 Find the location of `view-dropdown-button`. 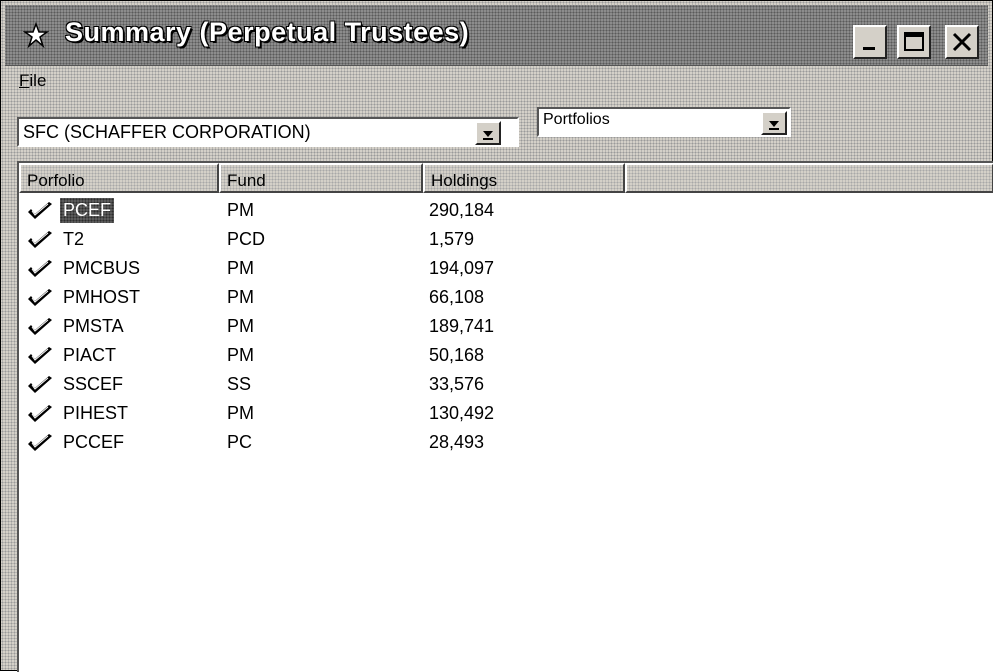

view-dropdown-button is located at coordinates (774, 123).